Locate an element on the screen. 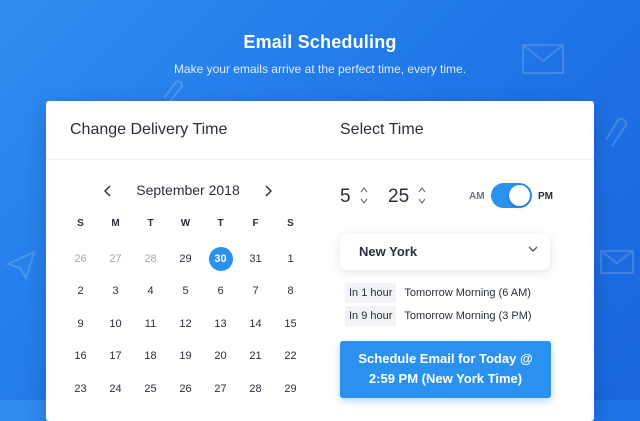 The width and height of the screenshot is (640, 421). calendar-day-number: 20 is located at coordinates (220, 356).